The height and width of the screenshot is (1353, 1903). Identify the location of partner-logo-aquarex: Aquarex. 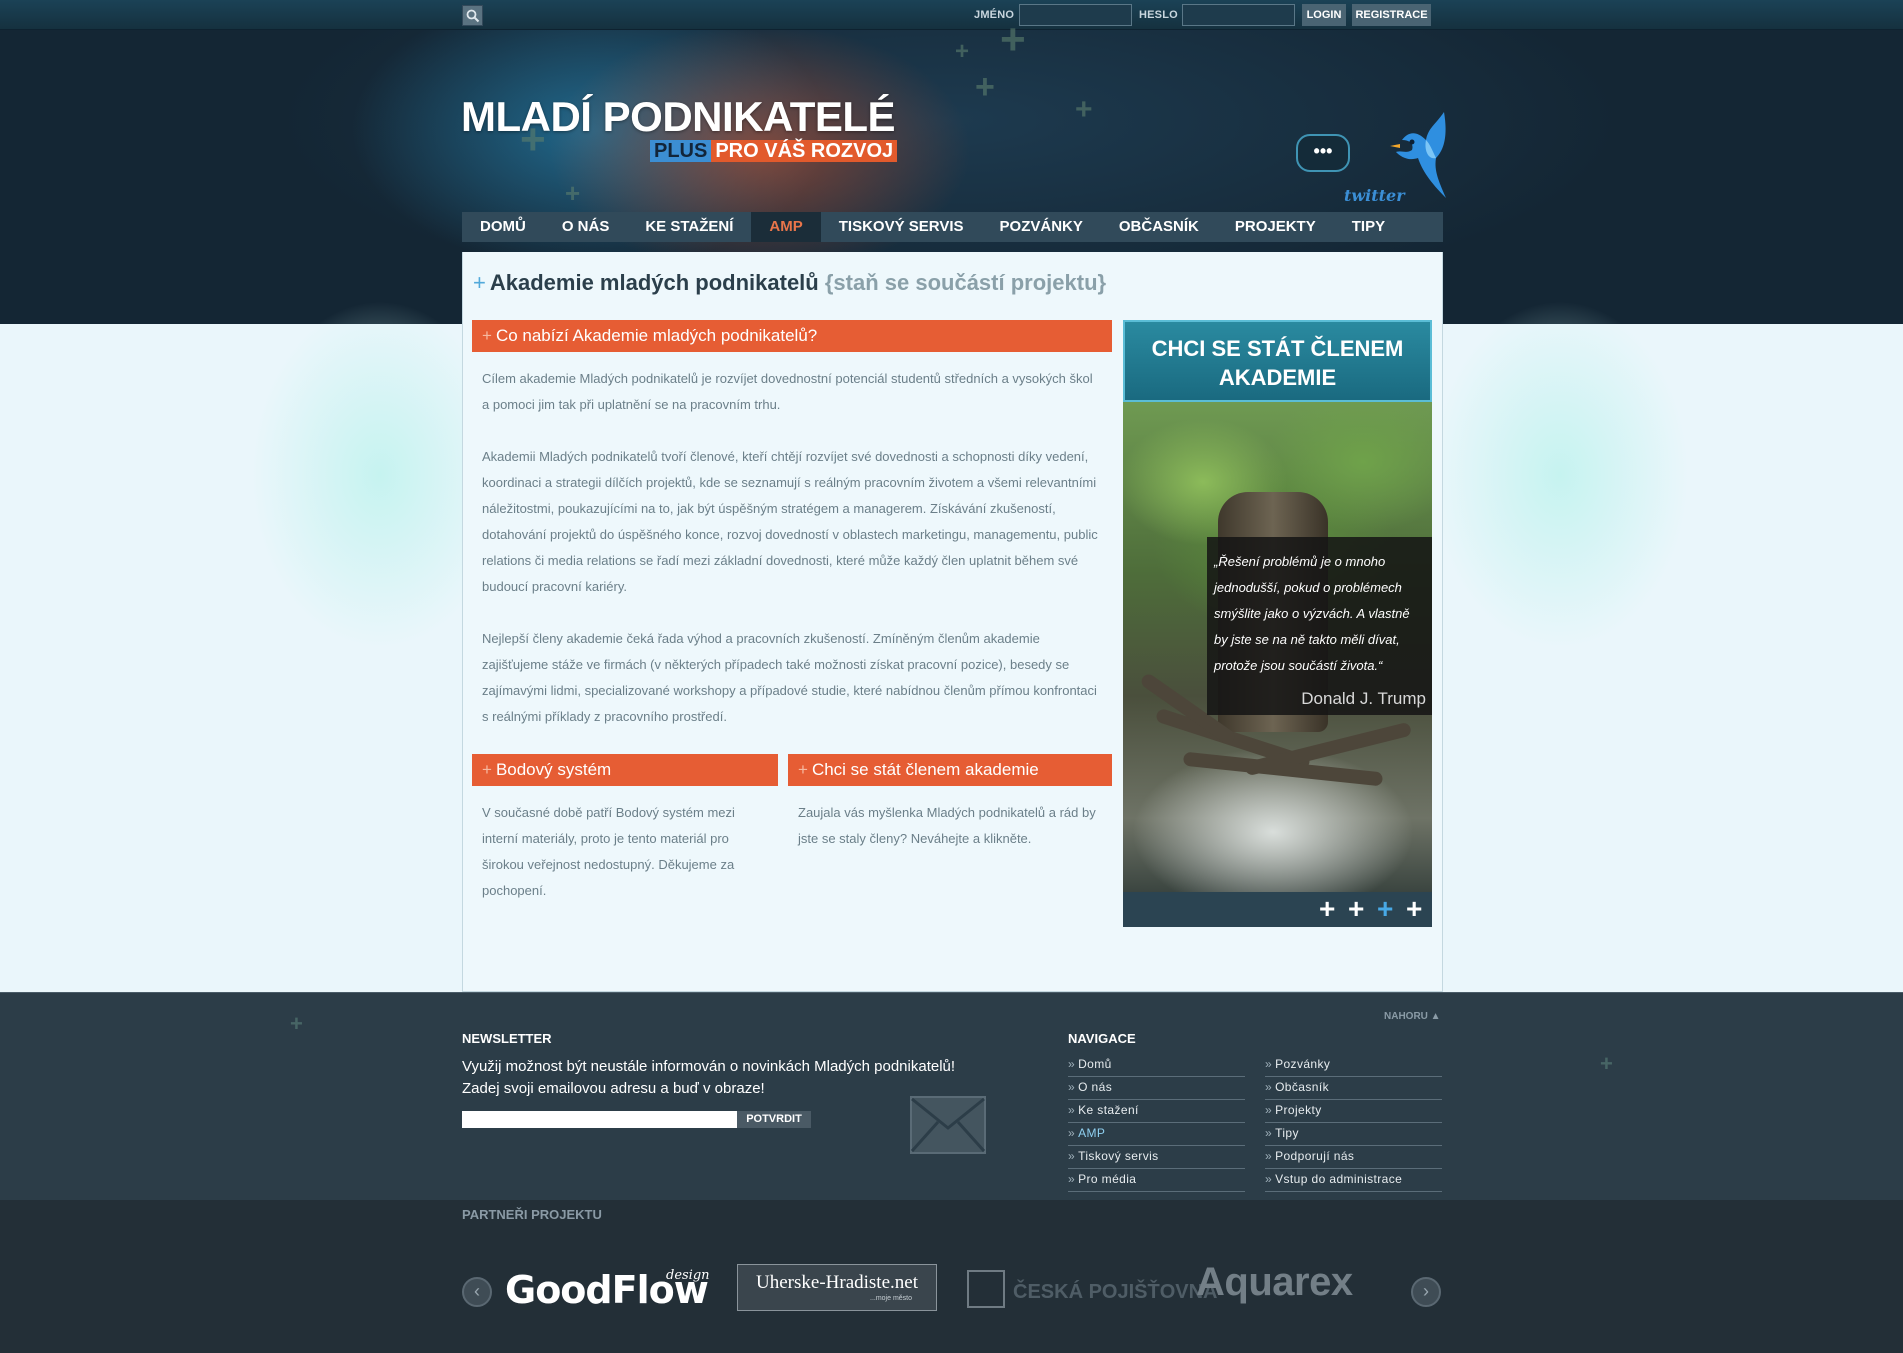
(1274, 1282).